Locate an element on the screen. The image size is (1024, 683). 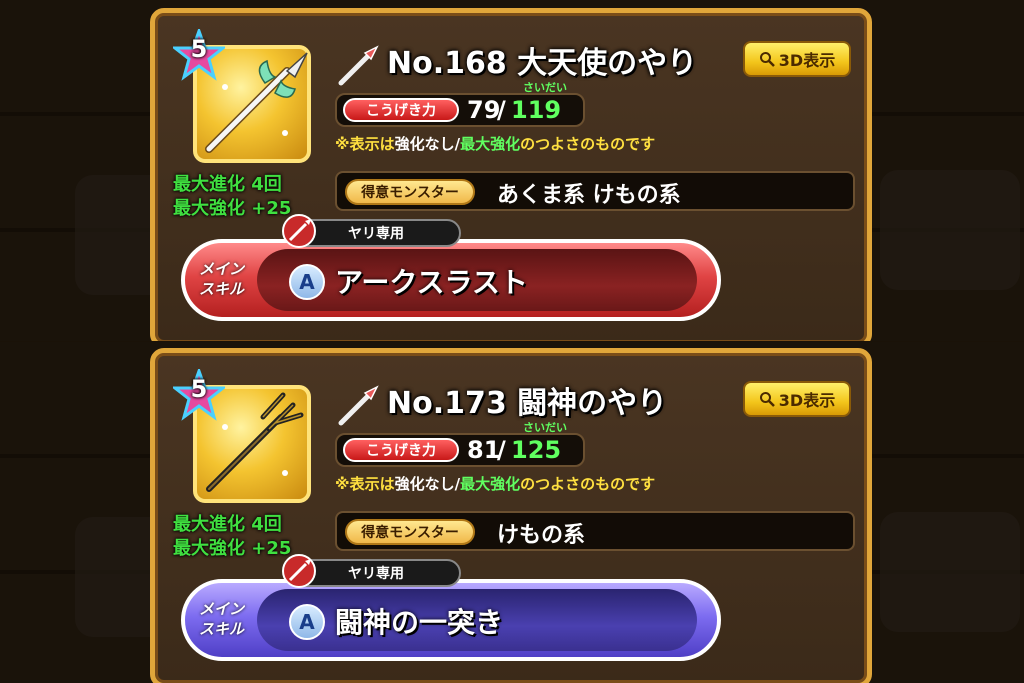
monster-value: けもの系 is located at coordinates (541, 535).